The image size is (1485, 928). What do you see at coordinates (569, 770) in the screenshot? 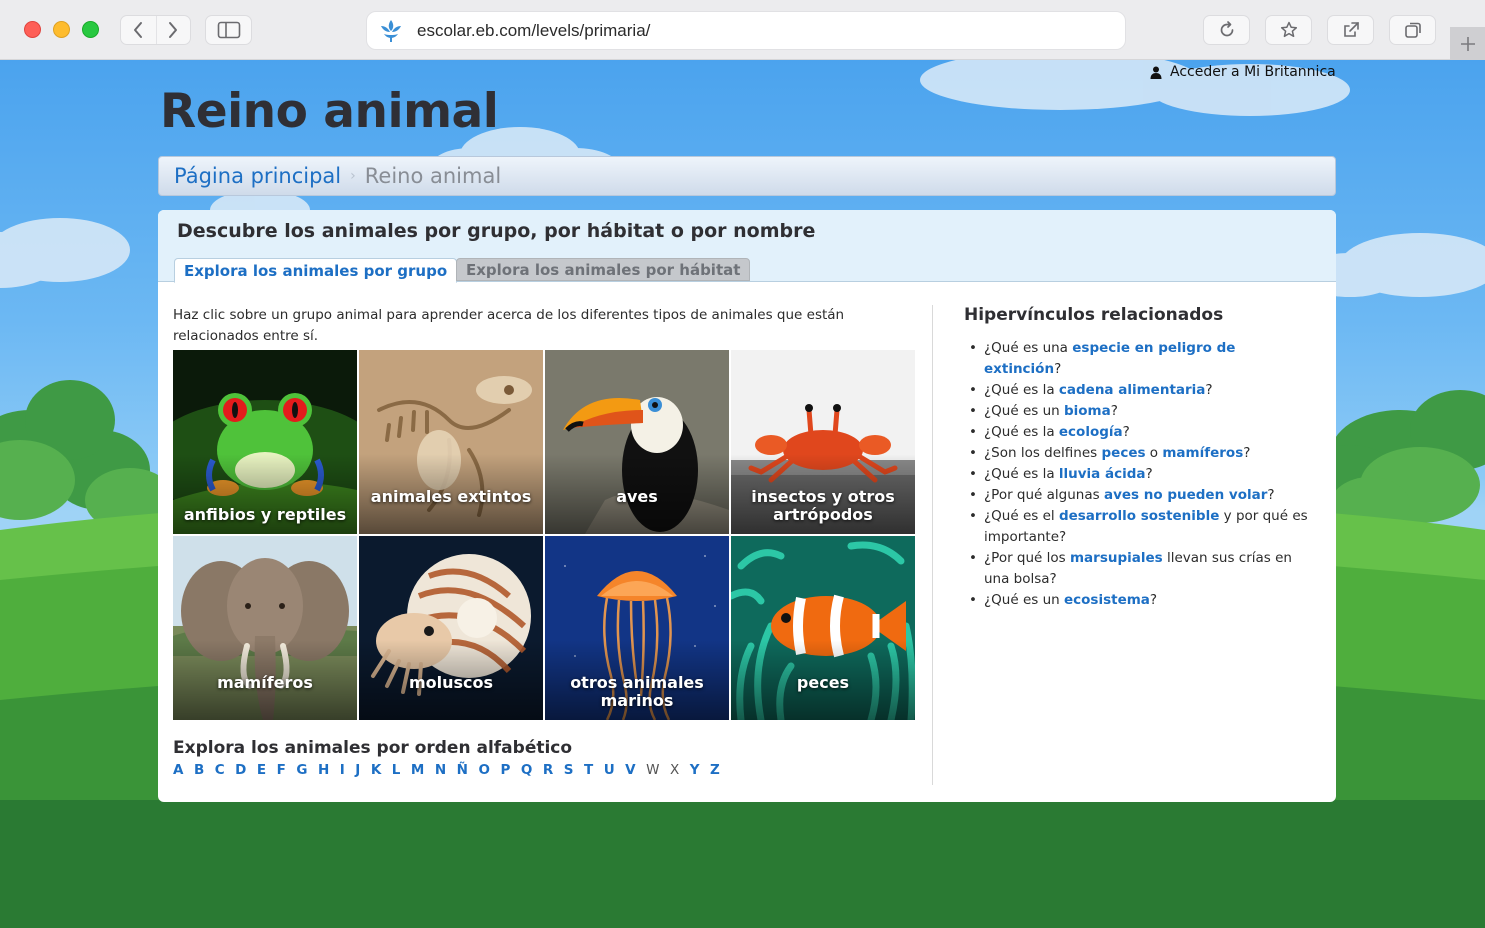
I see `alphabet-letter: S` at bounding box center [569, 770].